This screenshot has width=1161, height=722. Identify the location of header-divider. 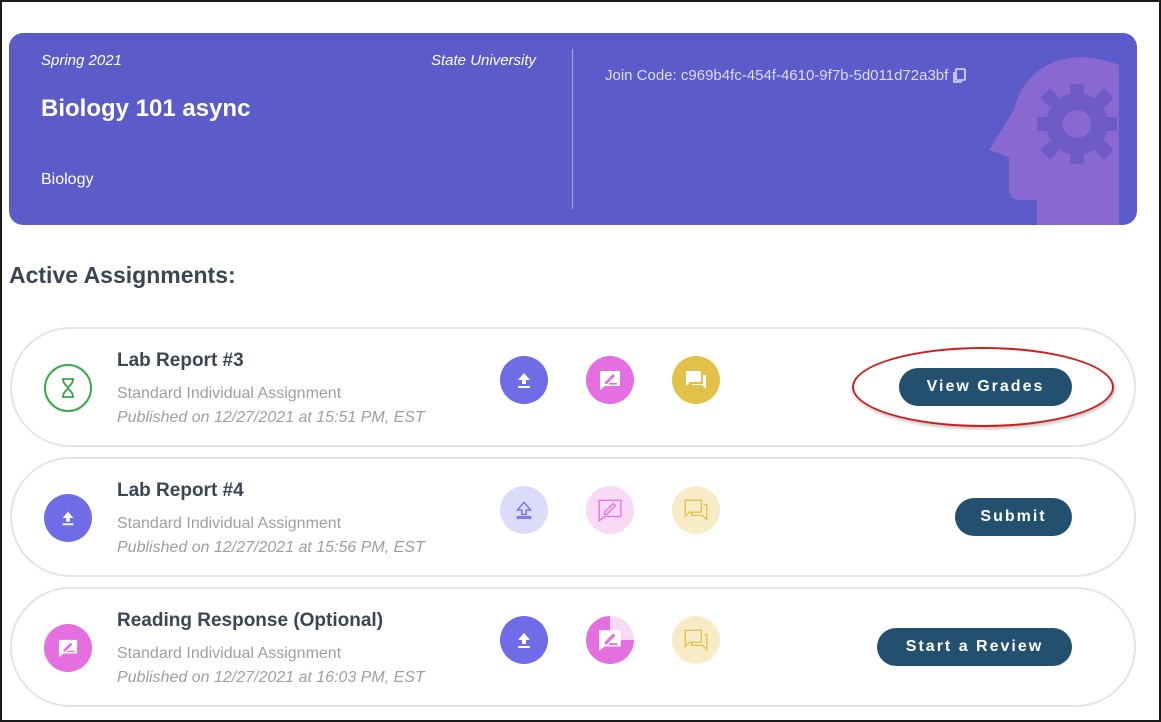
(572, 129).